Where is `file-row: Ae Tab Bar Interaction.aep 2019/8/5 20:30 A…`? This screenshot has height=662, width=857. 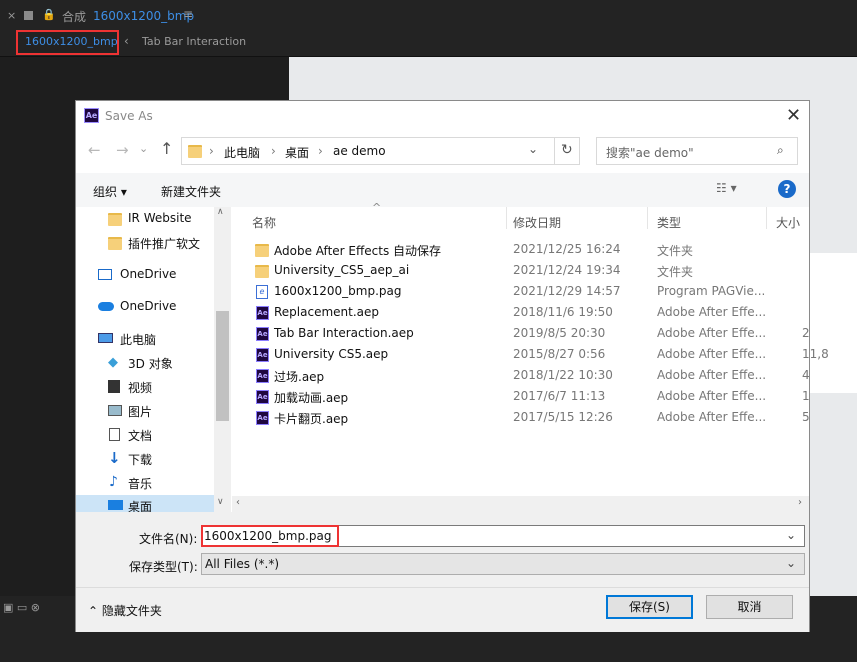 file-row: Ae Tab Bar Interaction.aep 2019/8/5 20:30 A… is located at coordinates (521, 333).